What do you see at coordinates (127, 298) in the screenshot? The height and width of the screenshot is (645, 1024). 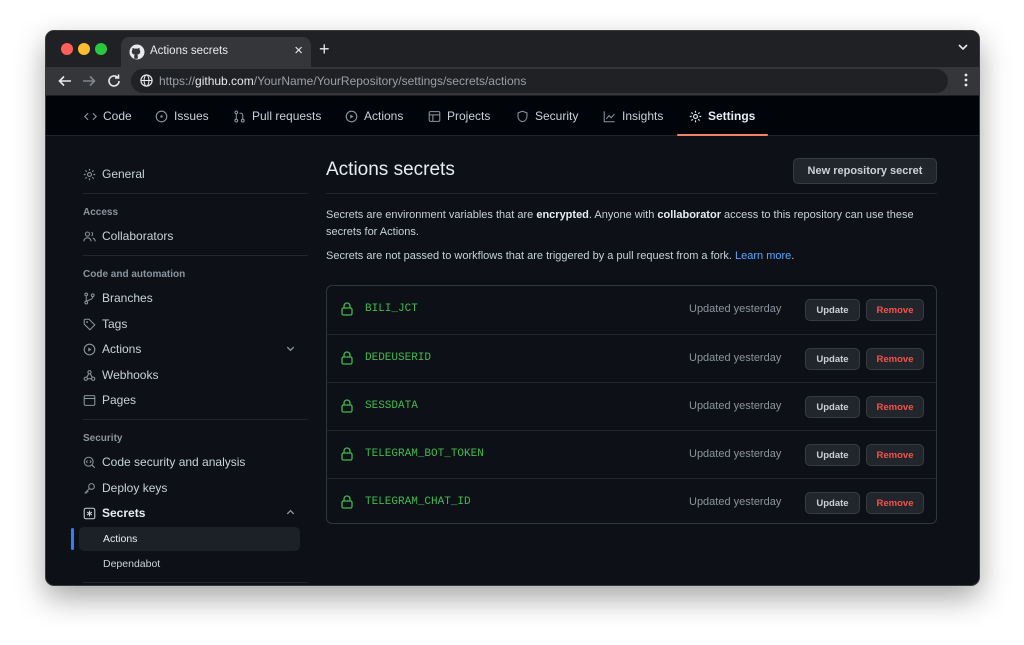 I see `sidebar-item-label: Branches` at bounding box center [127, 298].